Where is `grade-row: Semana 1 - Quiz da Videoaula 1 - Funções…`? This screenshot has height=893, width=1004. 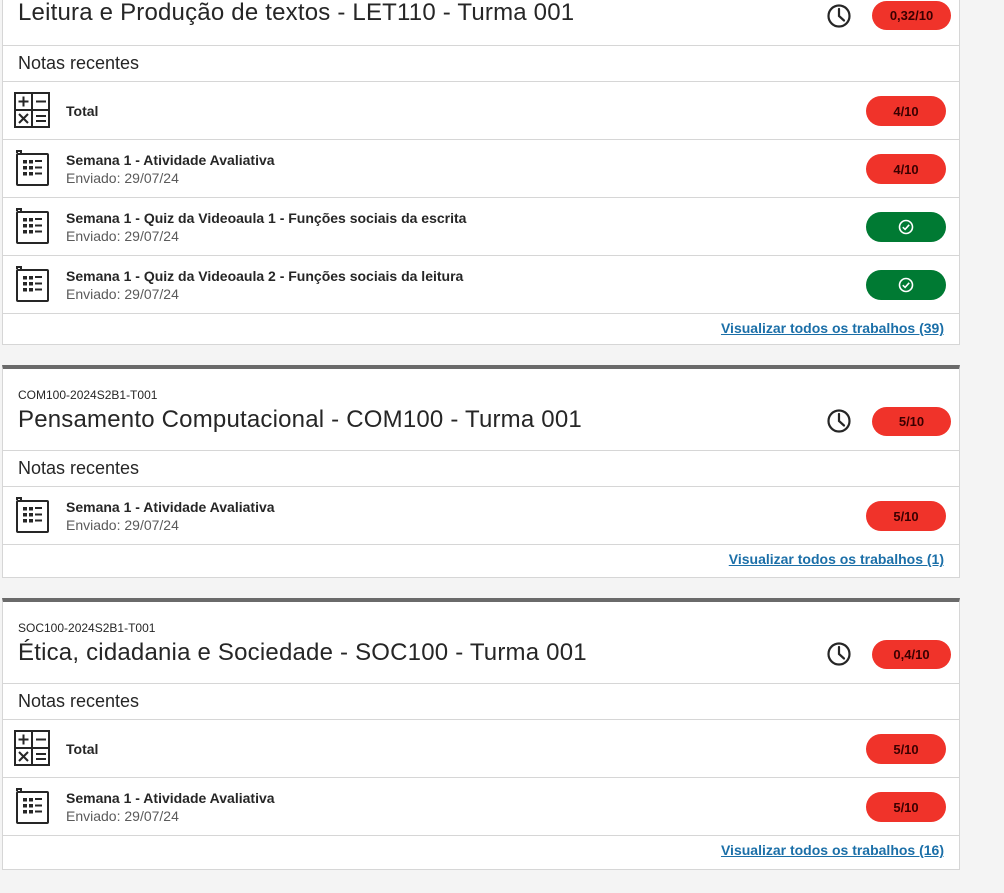 grade-row: Semana 1 - Quiz da Videoaula 1 - Funções… is located at coordinates (481, 227).